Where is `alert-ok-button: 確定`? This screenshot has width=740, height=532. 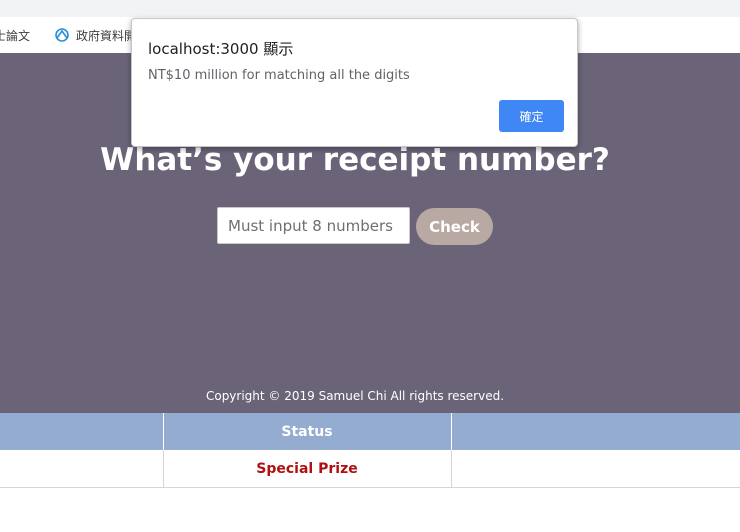
alert-ok-button: 確定 is located at coordinates (531, 116).